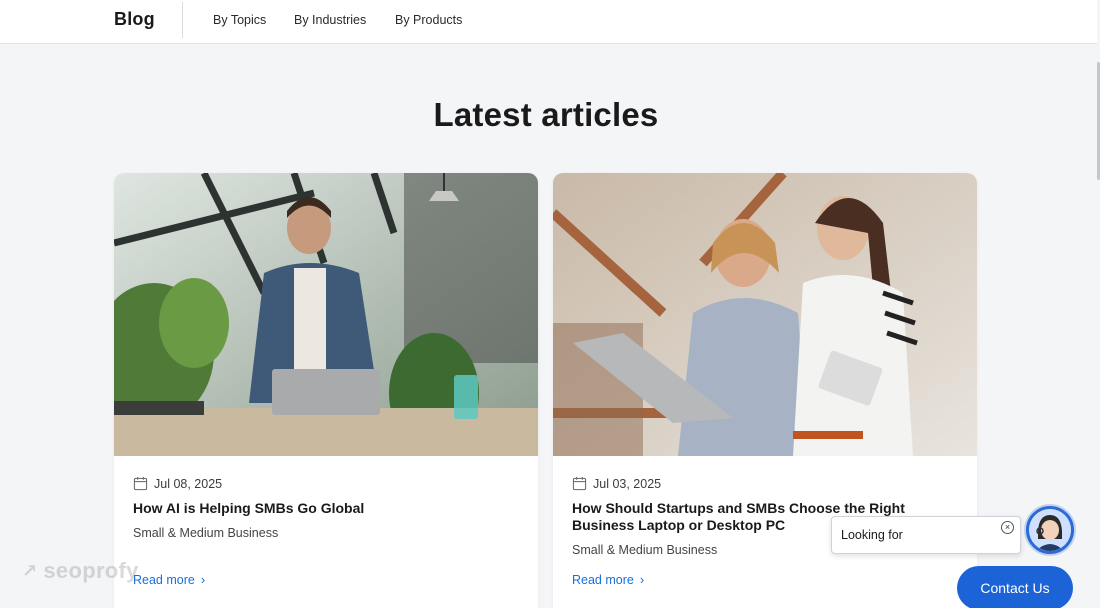 The width and height of the screenshot is (1100, 608). Describe the element at coordinates (323, 508) in the screenshot. I see `article-title: How AI is Helping SMBs Go Global` at that location.